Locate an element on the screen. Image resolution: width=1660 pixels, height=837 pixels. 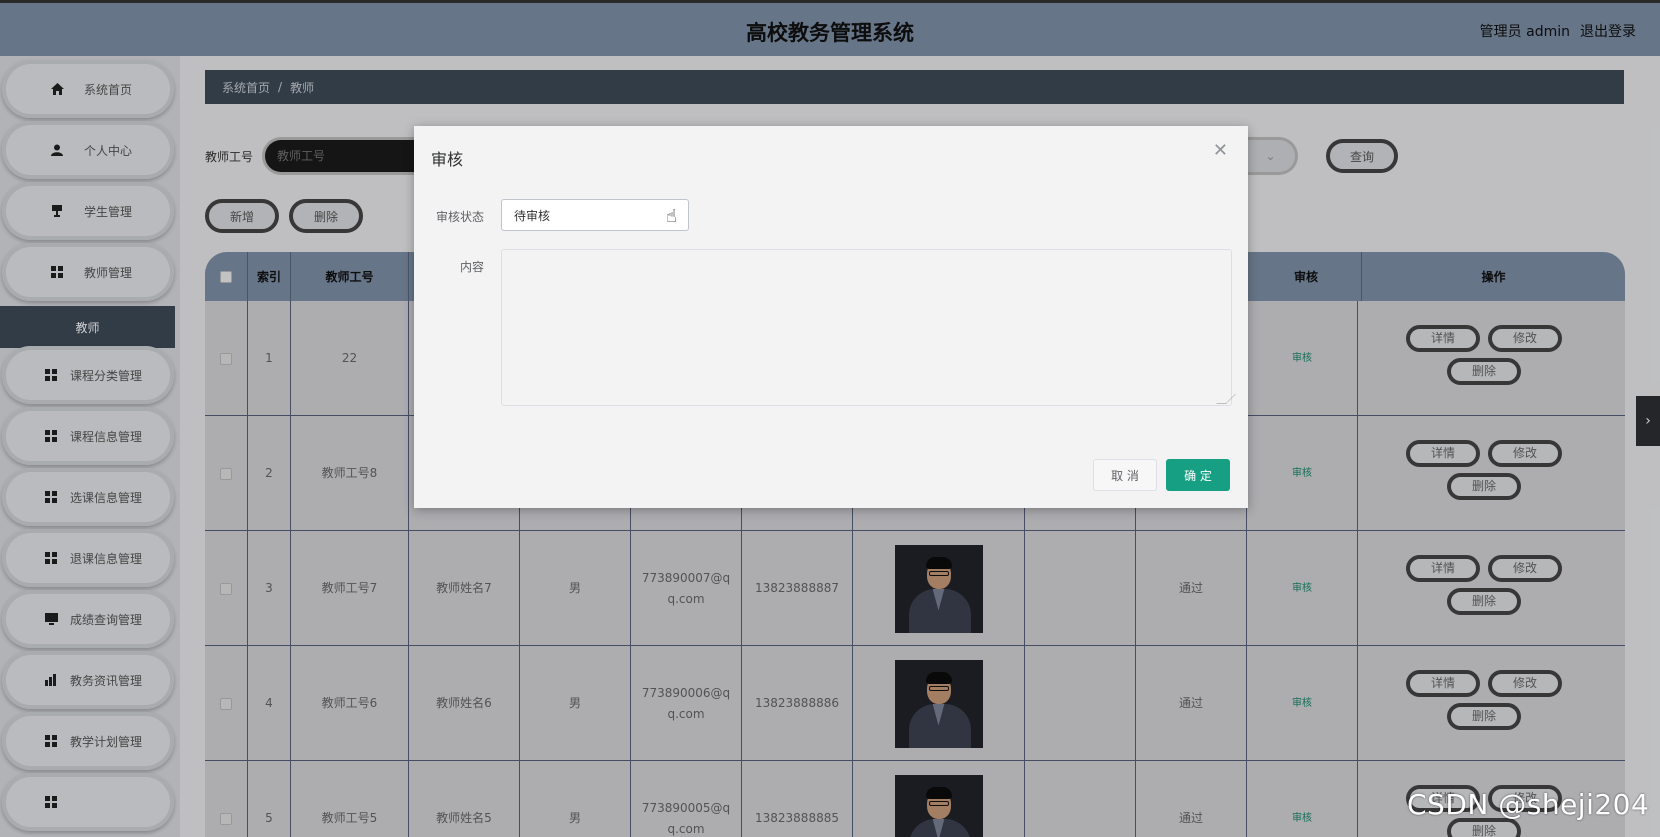
audit-status-value: 待审核 is located at coordinates (532, 215).